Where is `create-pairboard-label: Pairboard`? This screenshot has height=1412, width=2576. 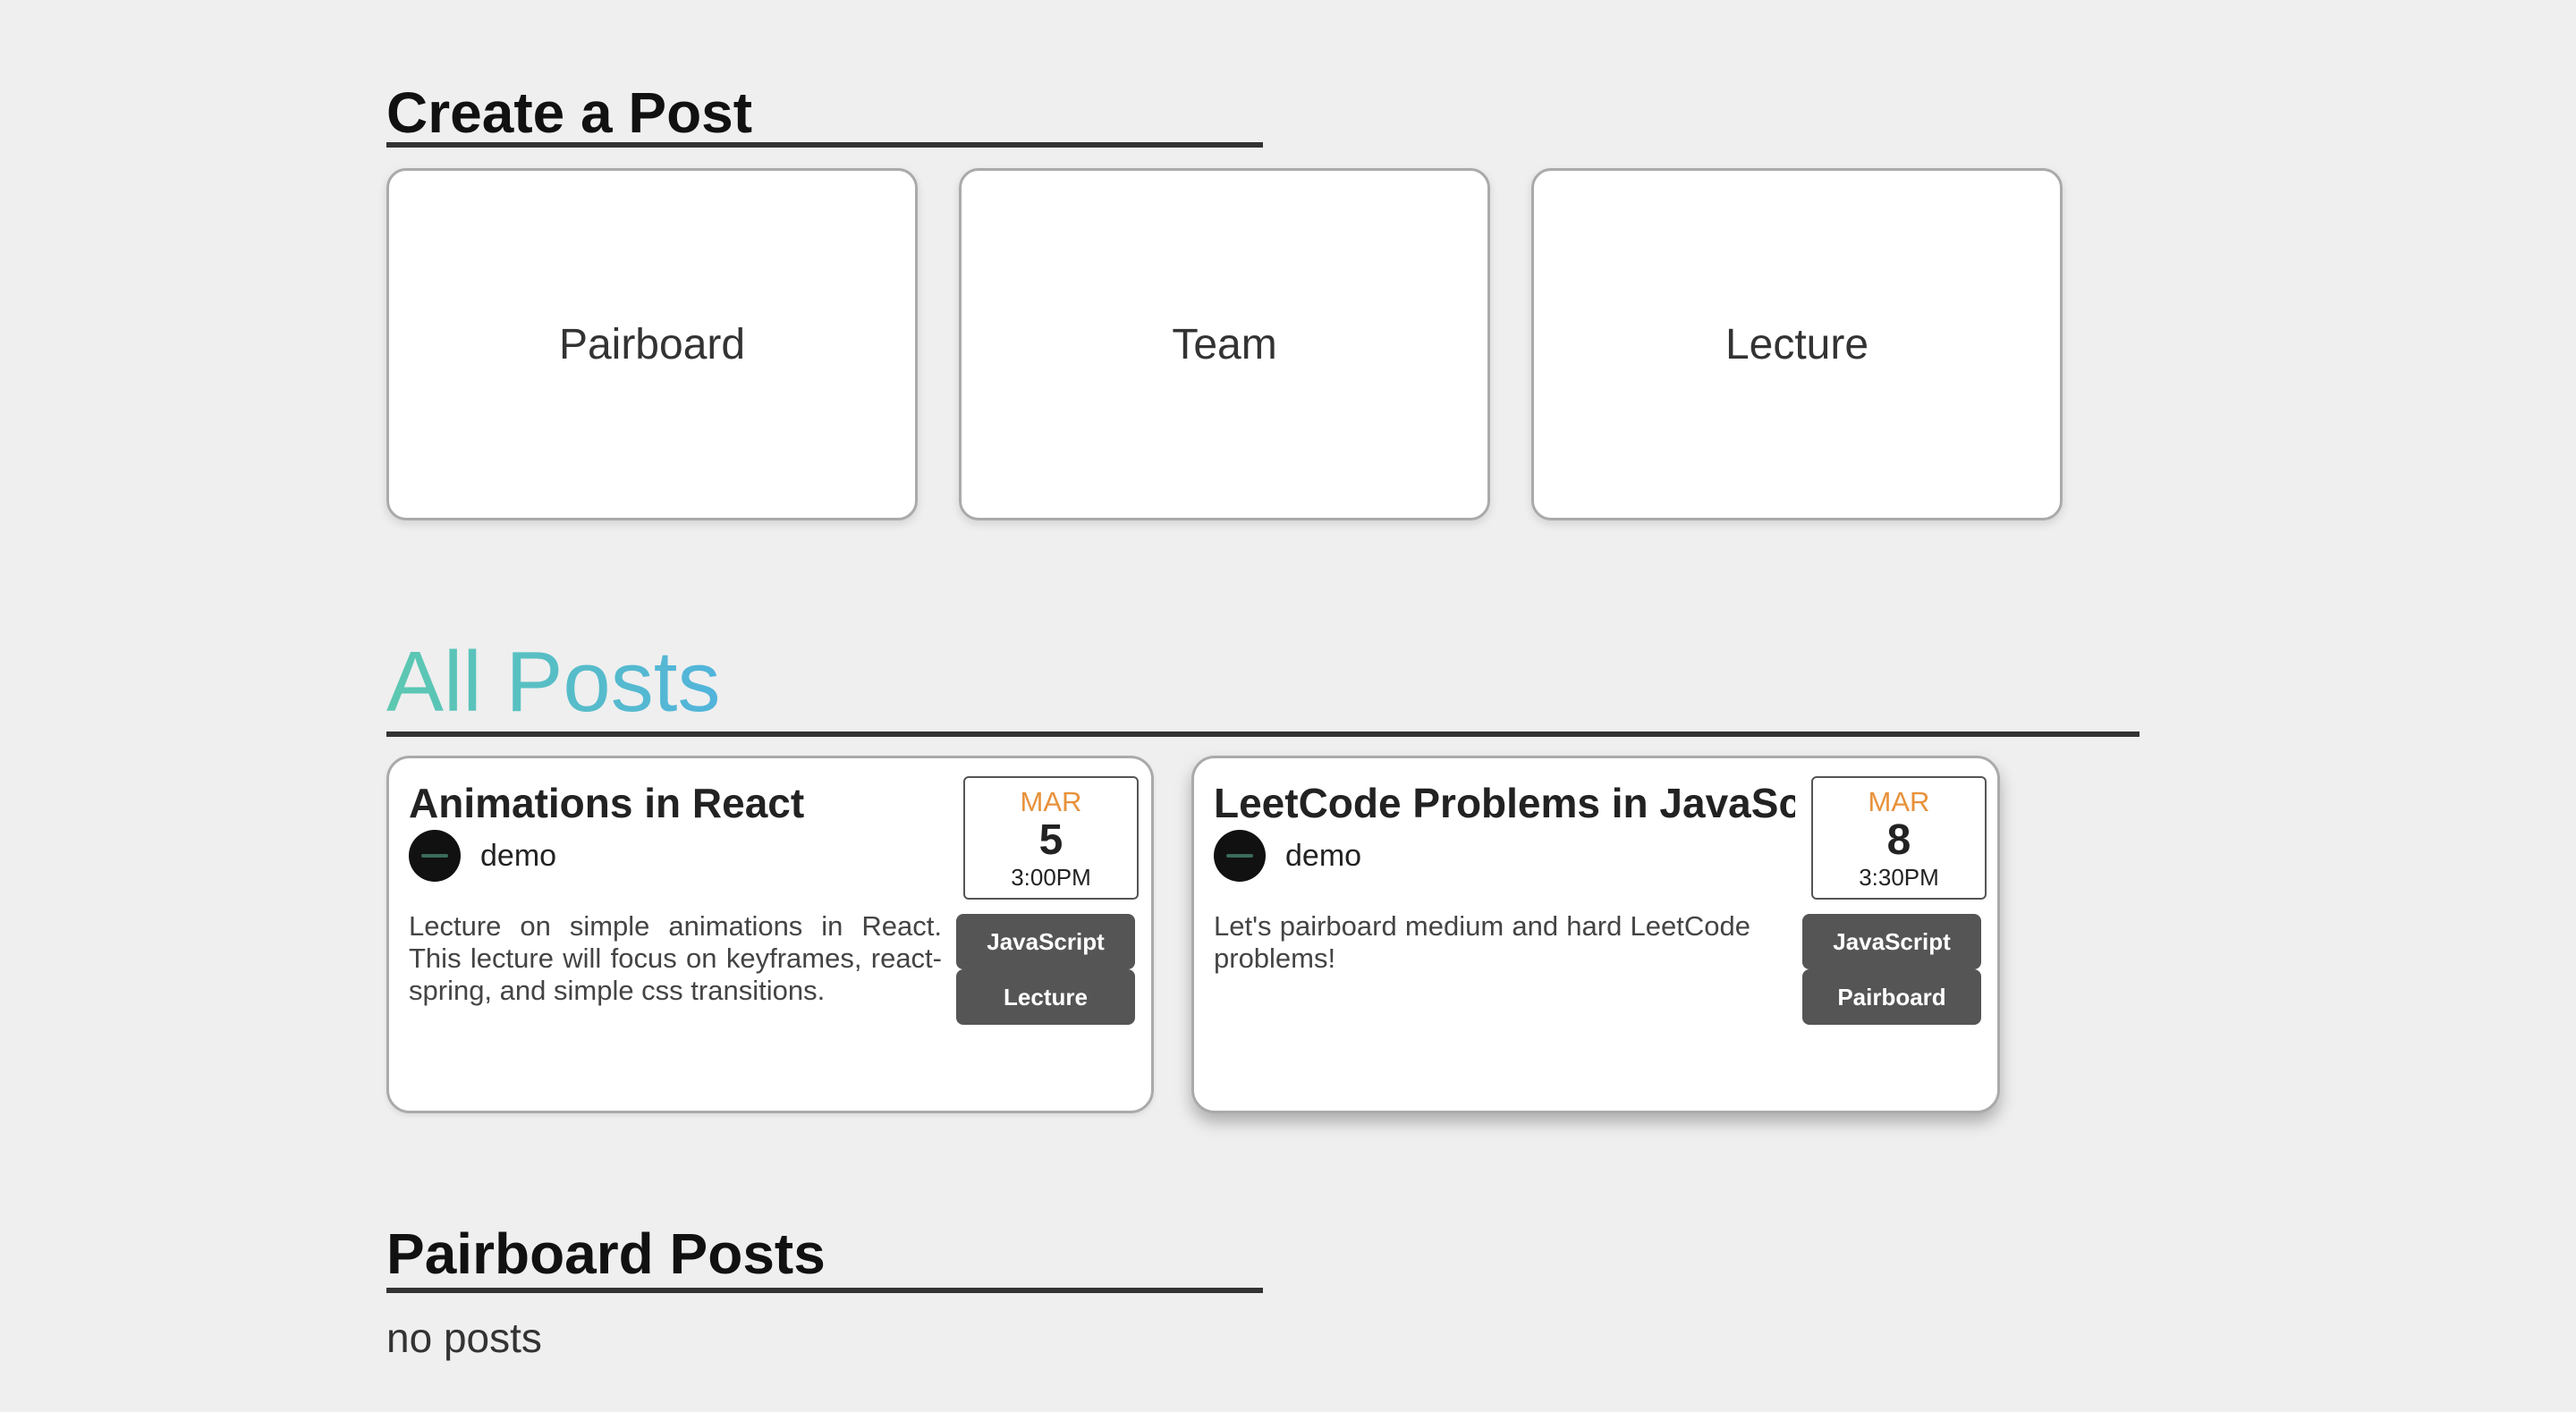 create-pairboard-label: Pairboard is located at coordinates (652, 344).